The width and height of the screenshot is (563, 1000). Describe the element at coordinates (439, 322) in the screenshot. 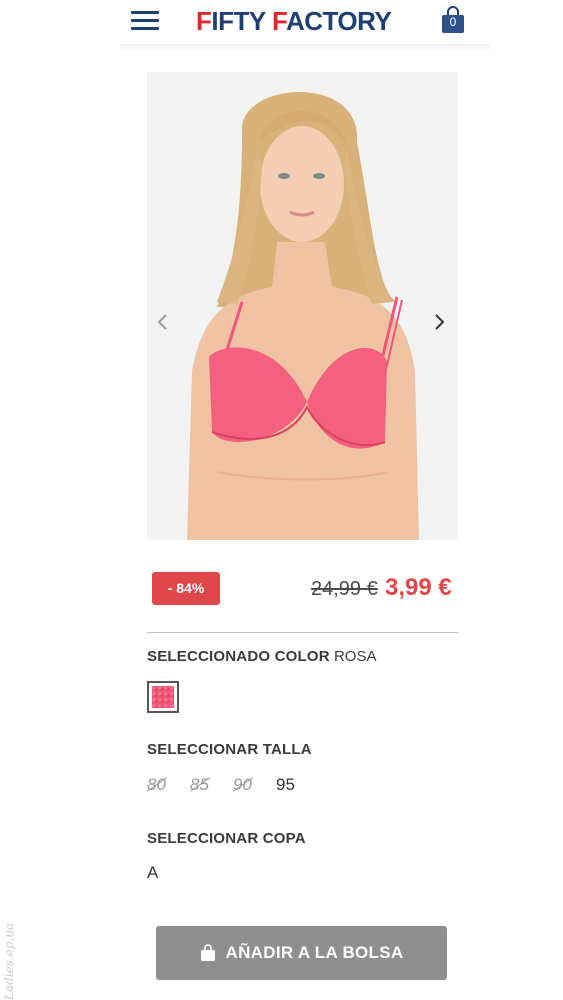

I see `chevron-right-icon` at that location.